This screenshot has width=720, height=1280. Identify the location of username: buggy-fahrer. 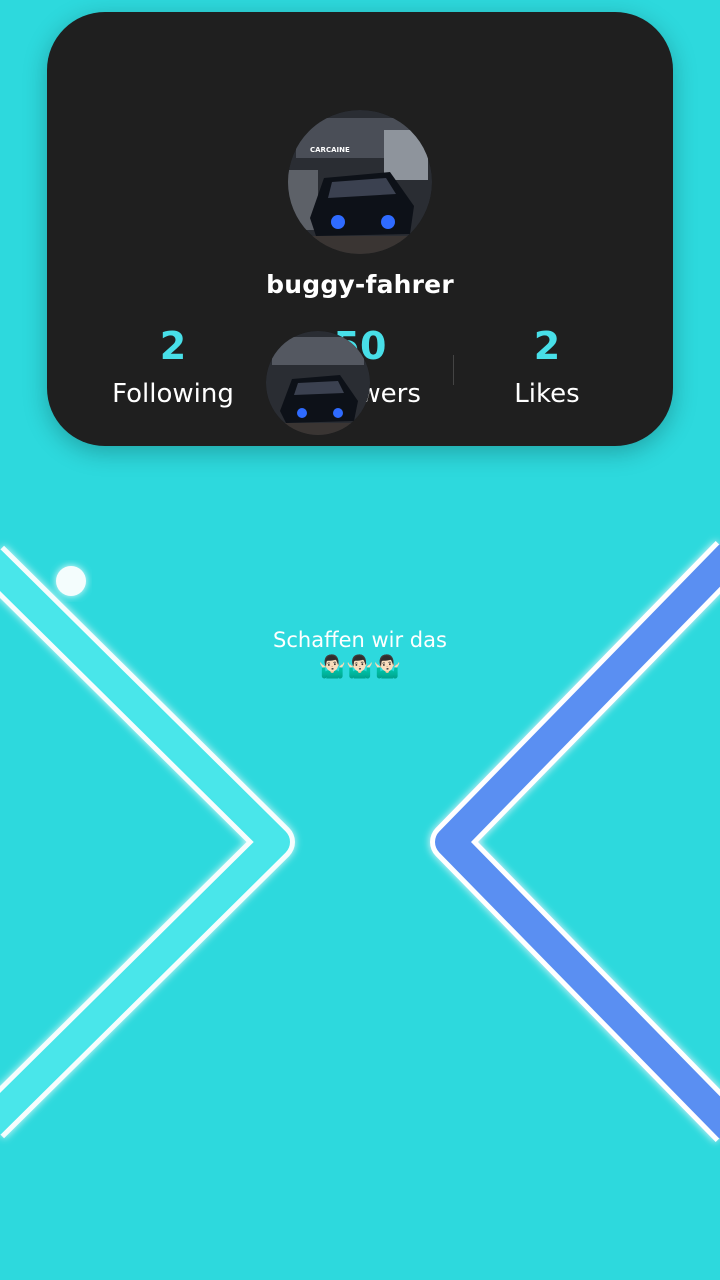
(360, 284).